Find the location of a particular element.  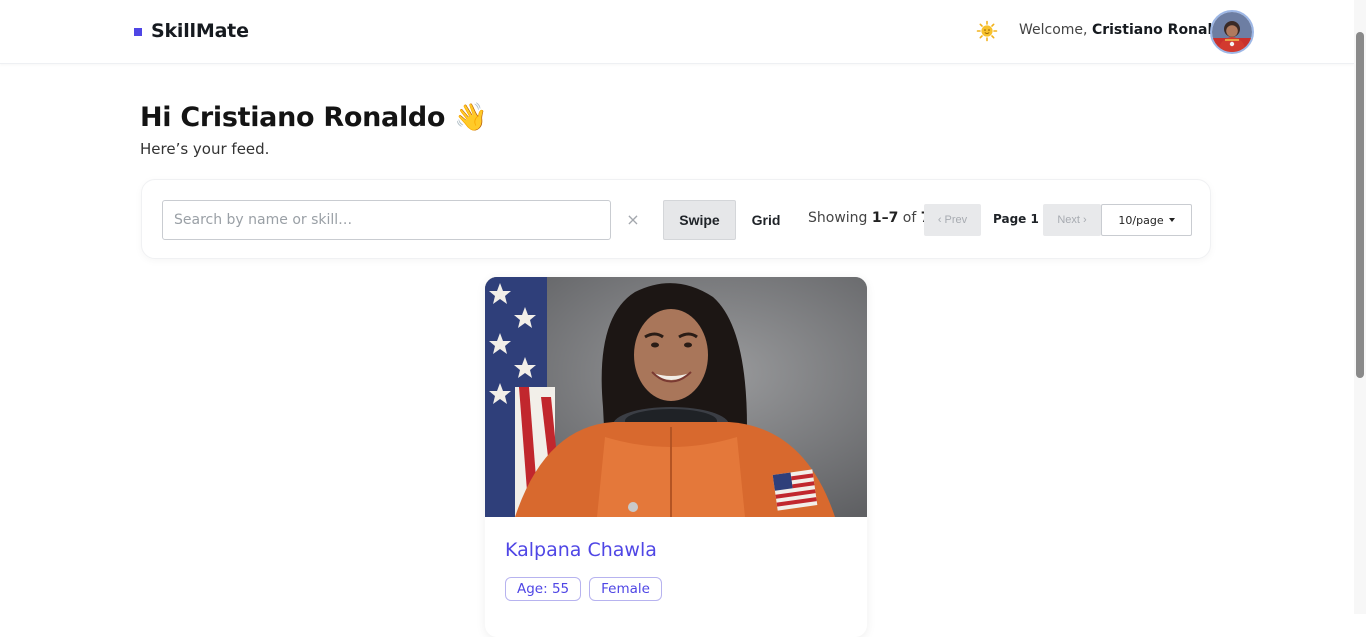

user-avatar is located at coordinates (1232, 32).